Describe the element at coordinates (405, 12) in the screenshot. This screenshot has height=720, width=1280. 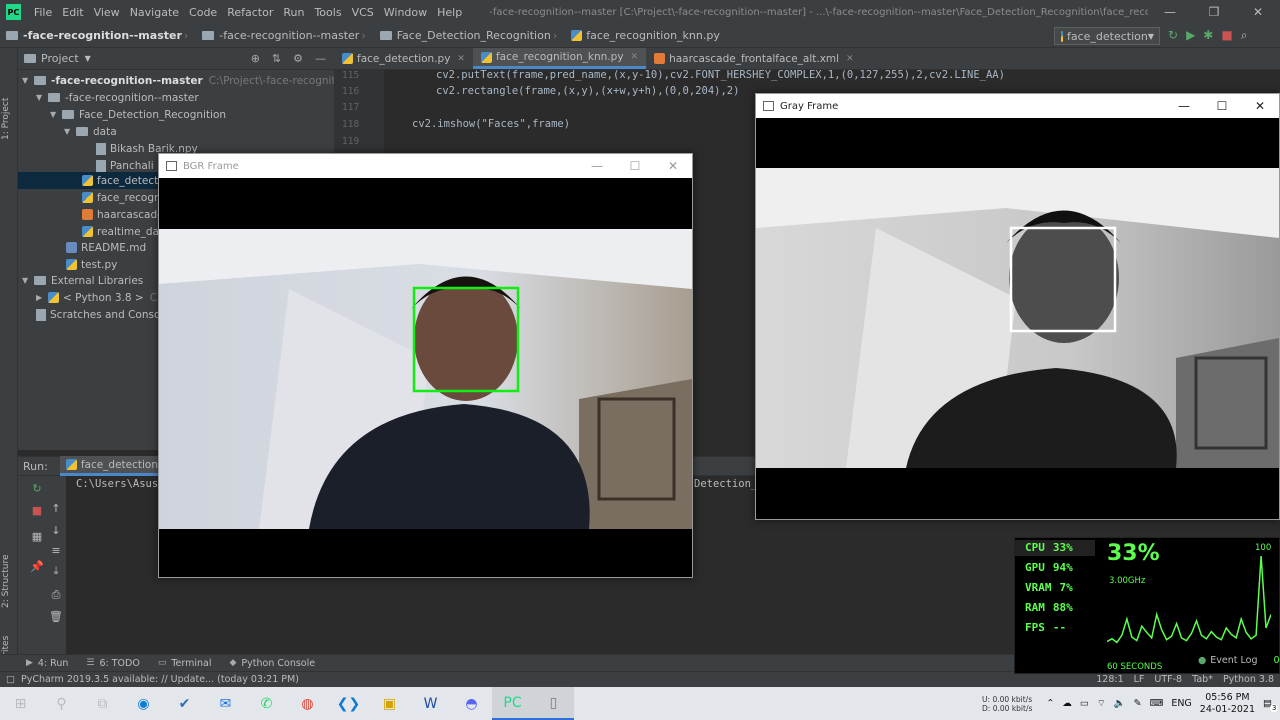
I see `menu-window: Window` at that location.